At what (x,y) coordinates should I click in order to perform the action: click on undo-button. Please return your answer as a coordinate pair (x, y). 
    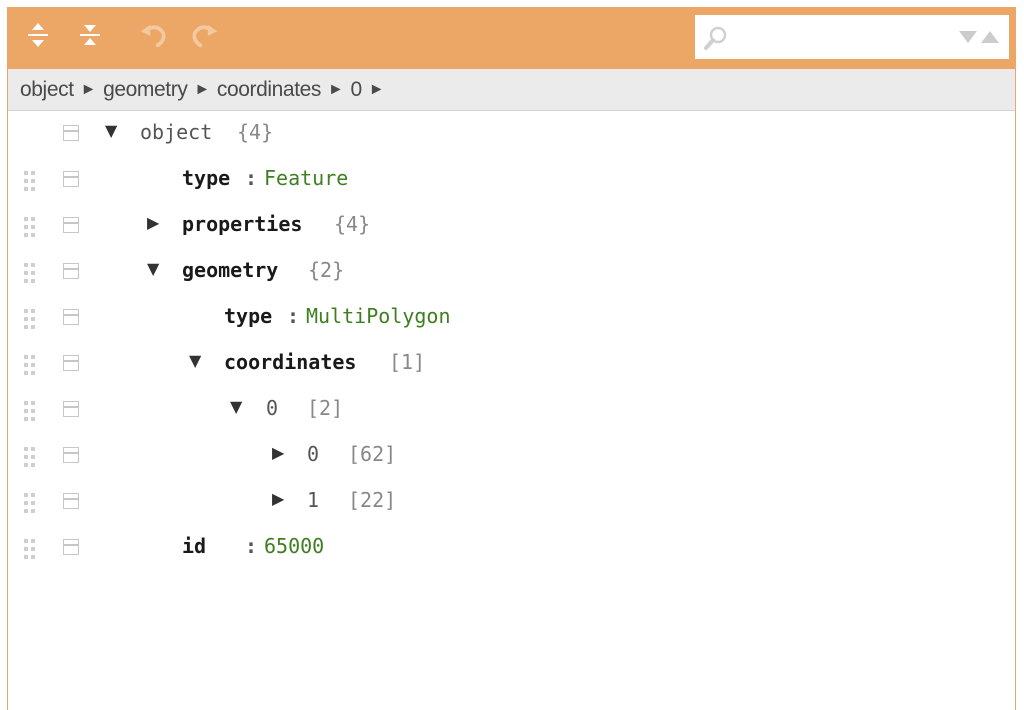
    Looking at the image, I should click on (153, 35).